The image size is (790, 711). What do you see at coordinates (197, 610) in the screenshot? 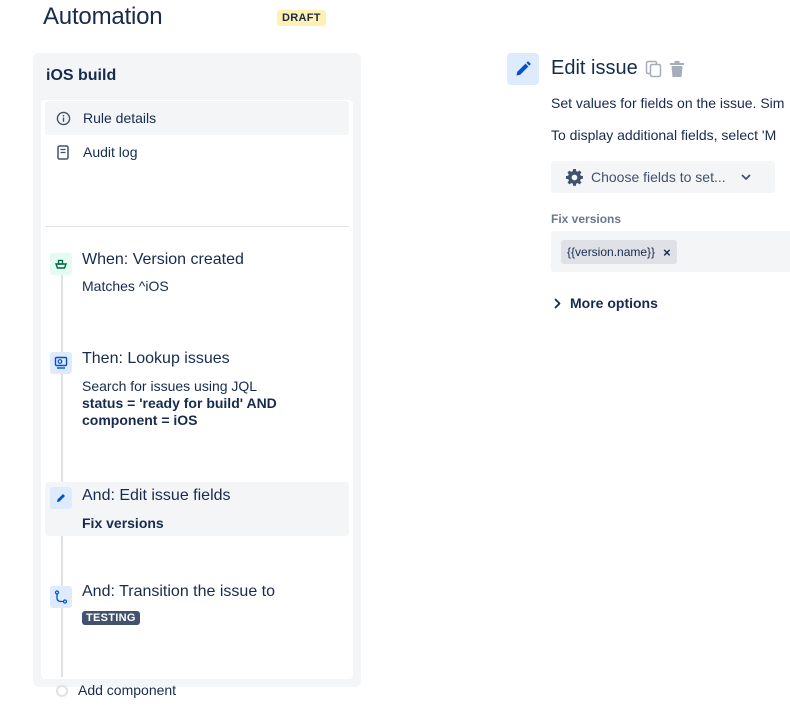
I see `step-action-transition-issue: And: Transition the issue to TESTING` at bounding box center [197, 610].